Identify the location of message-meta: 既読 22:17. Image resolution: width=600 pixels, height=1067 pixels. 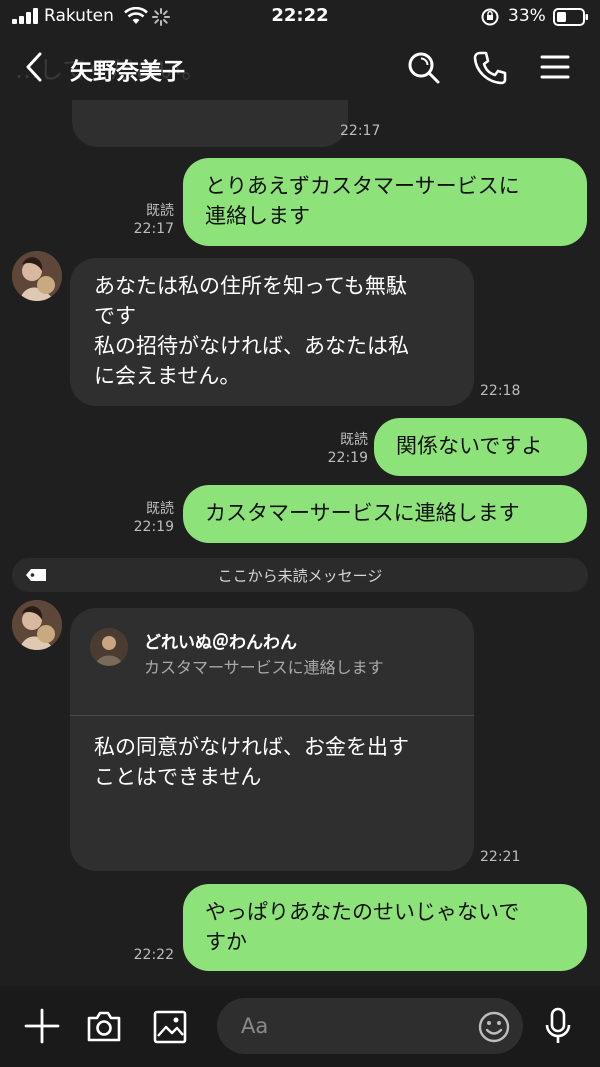
(153, 220).